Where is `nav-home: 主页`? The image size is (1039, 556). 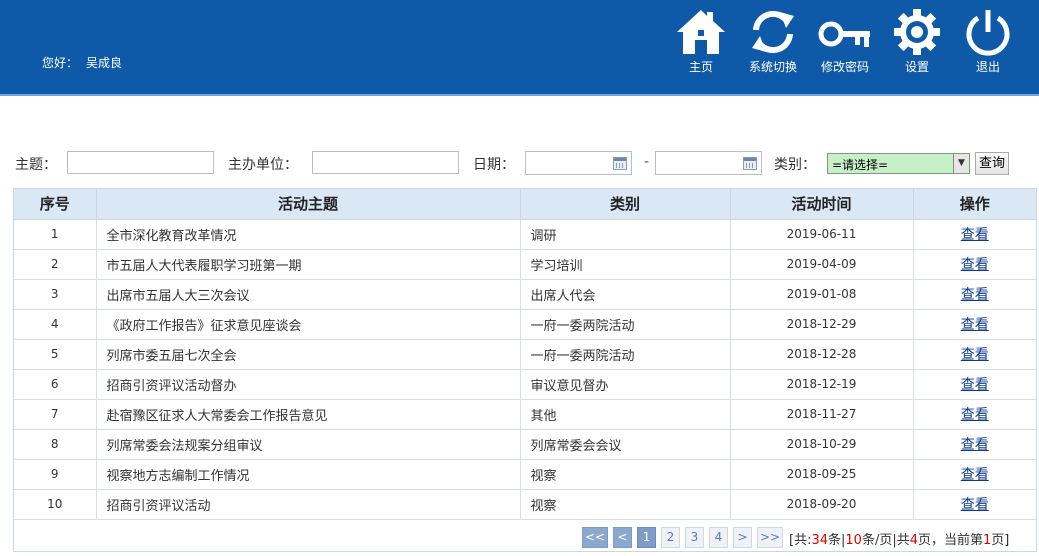 nav-home: 主页 is located at coordinates (701, 43).